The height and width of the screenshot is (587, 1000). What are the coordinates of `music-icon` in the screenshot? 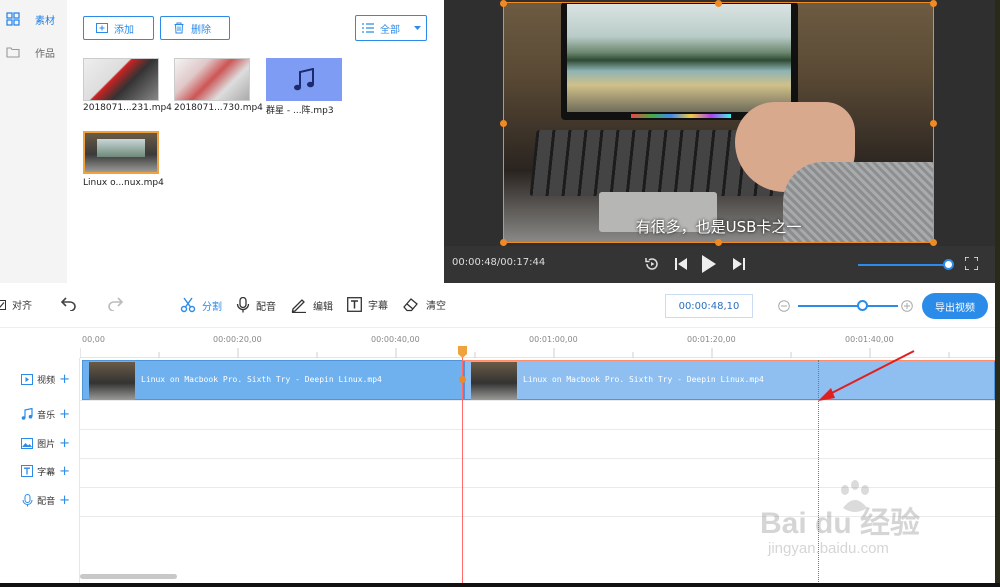 It's located at (27, 414).